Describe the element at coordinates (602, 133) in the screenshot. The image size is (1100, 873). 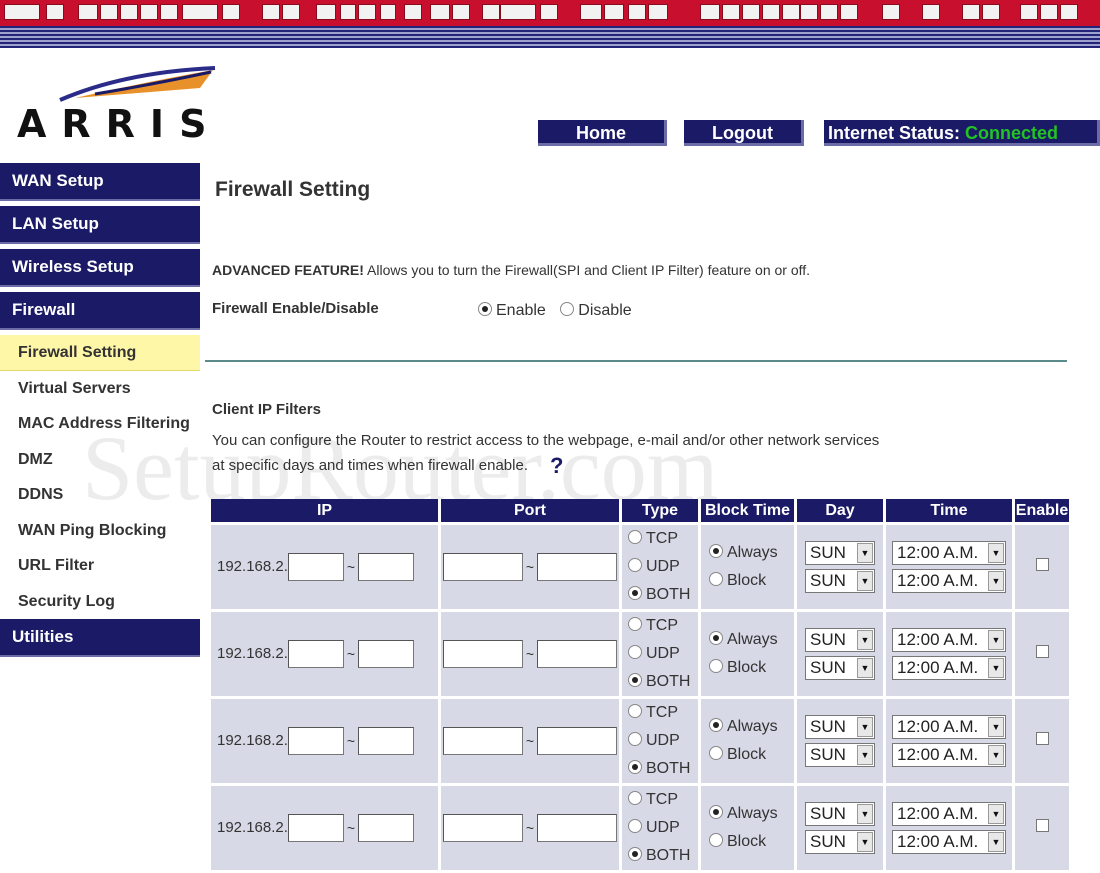
I see `home-button: Home` at that location.